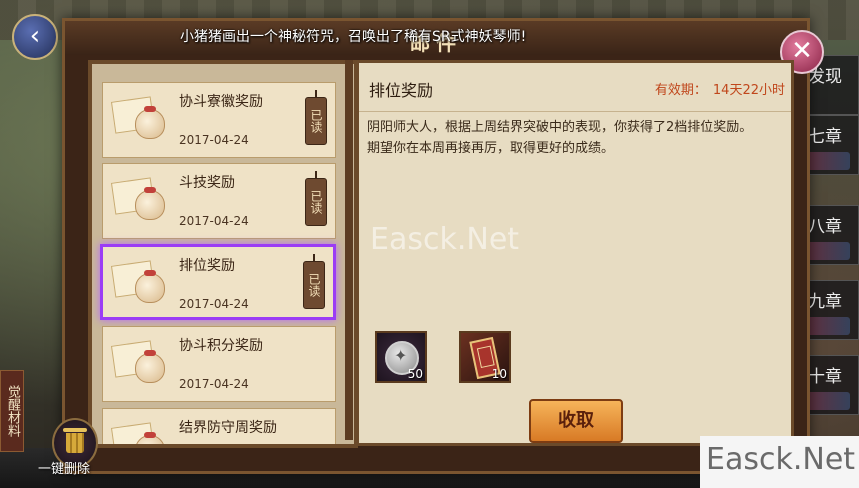 The image size is (859, 488). Describe the element at coordinates (219, 364) in the screenshot. I see `mail-item: 协斗积分奖励 2017-04-24` at that location.